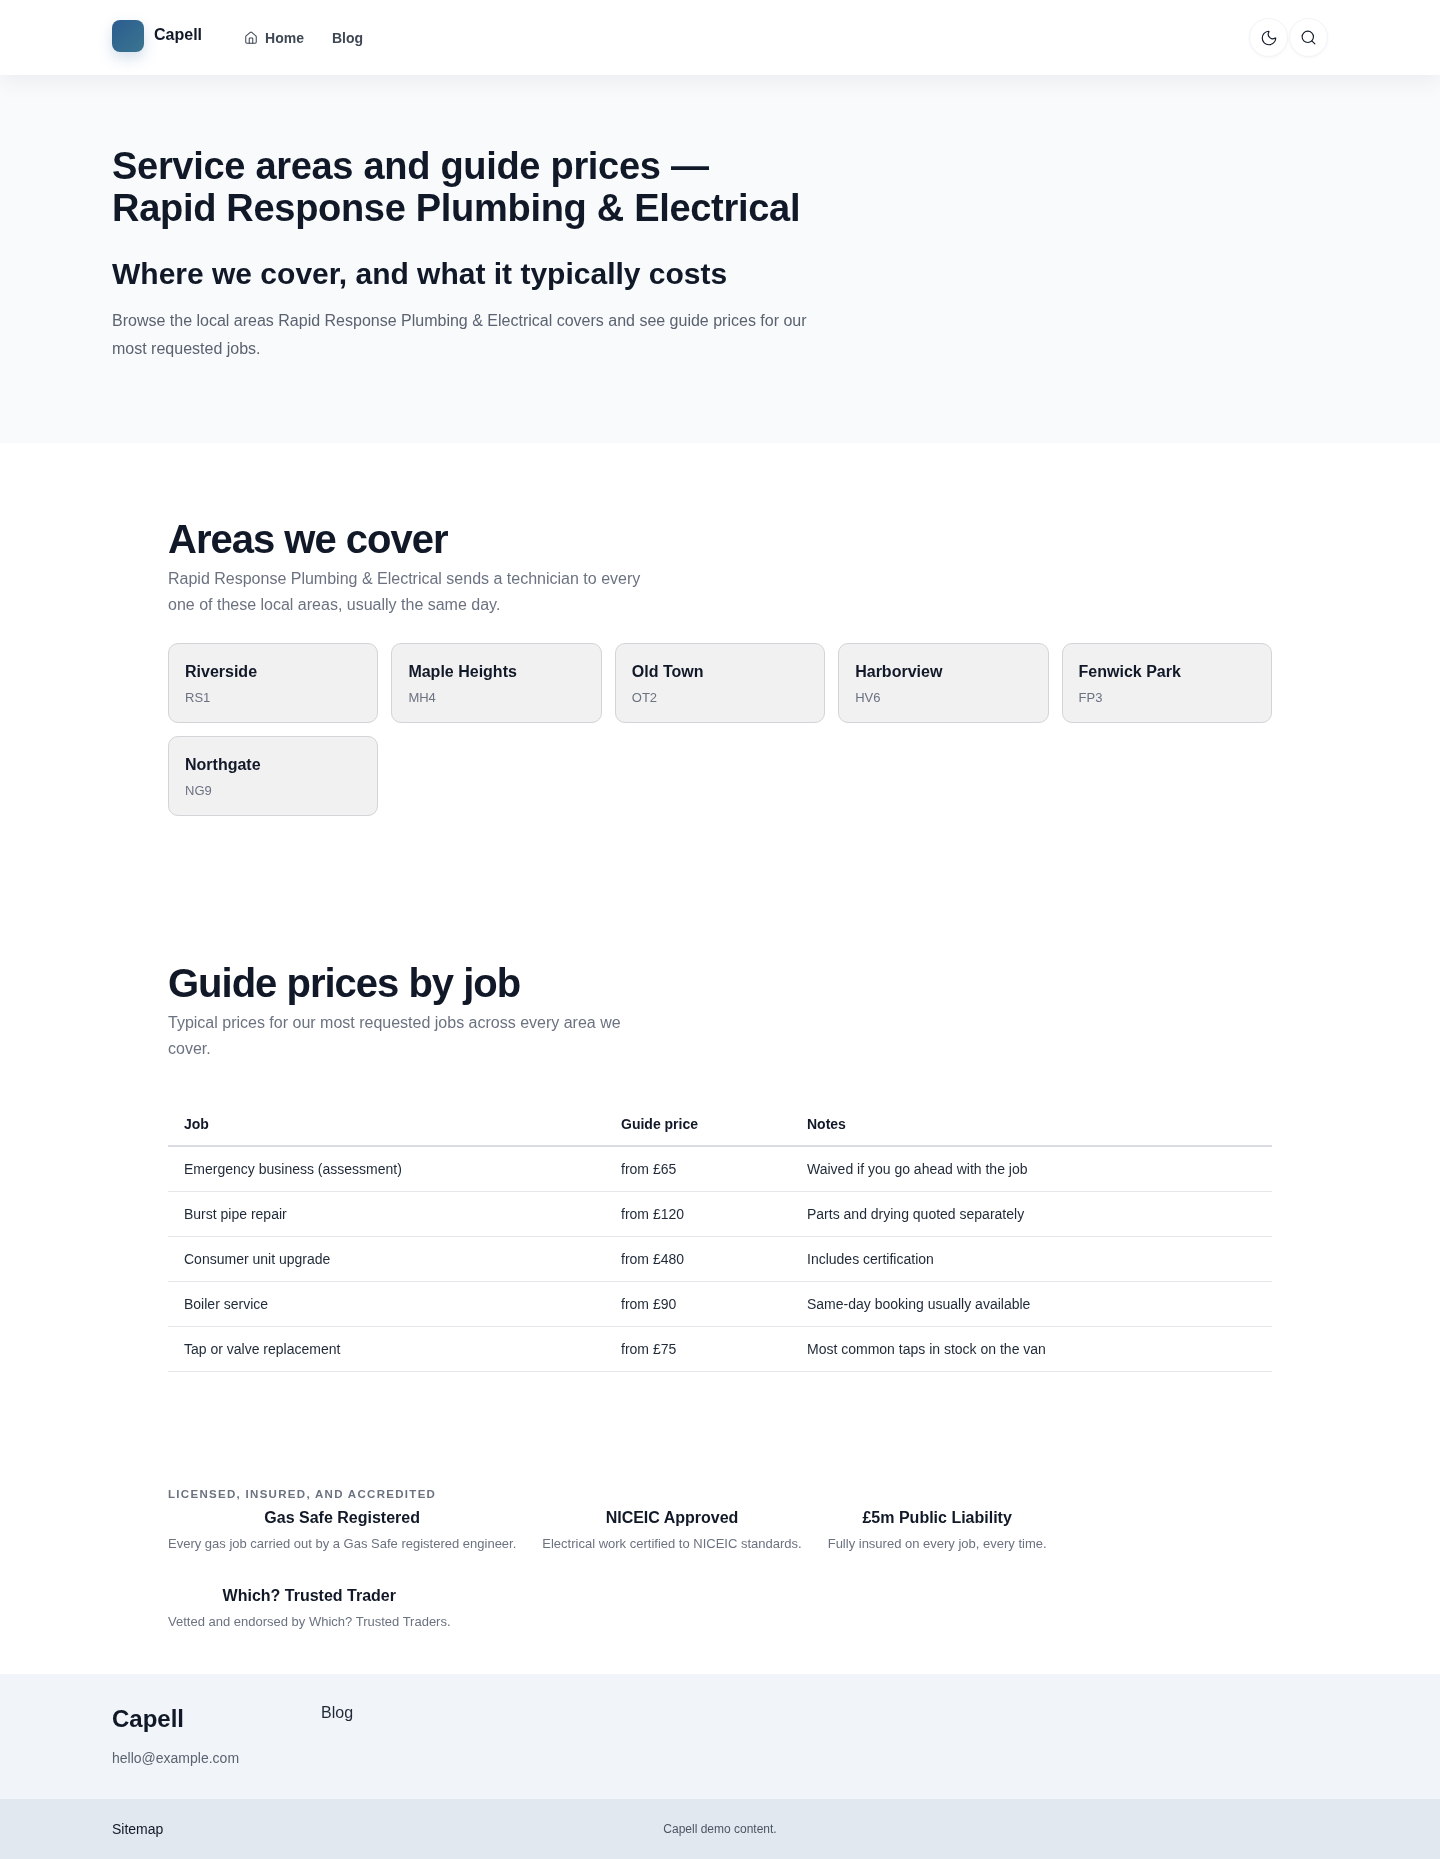  I want to click on accreditation-description: Electrical work certified to NICEIC standards., so click(672, 1543).